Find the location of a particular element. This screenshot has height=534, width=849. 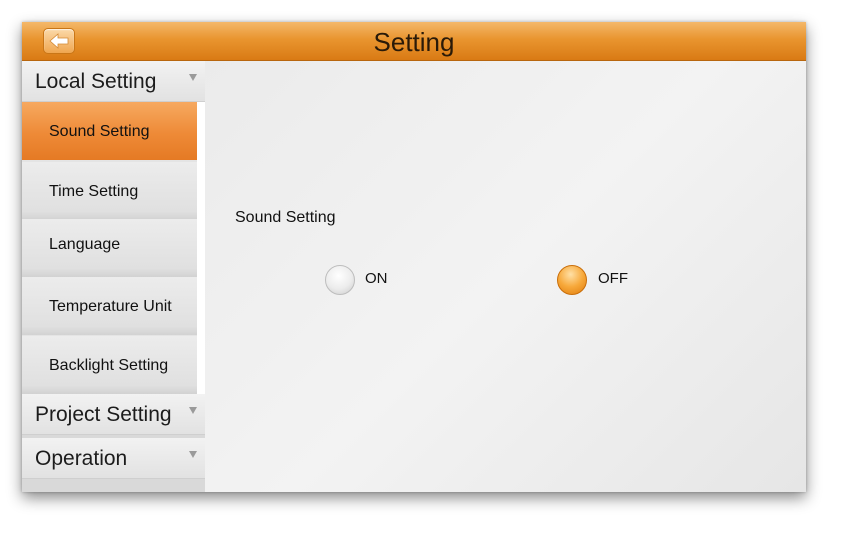

submenu-scrollbar is located at coordinates (201, 248).